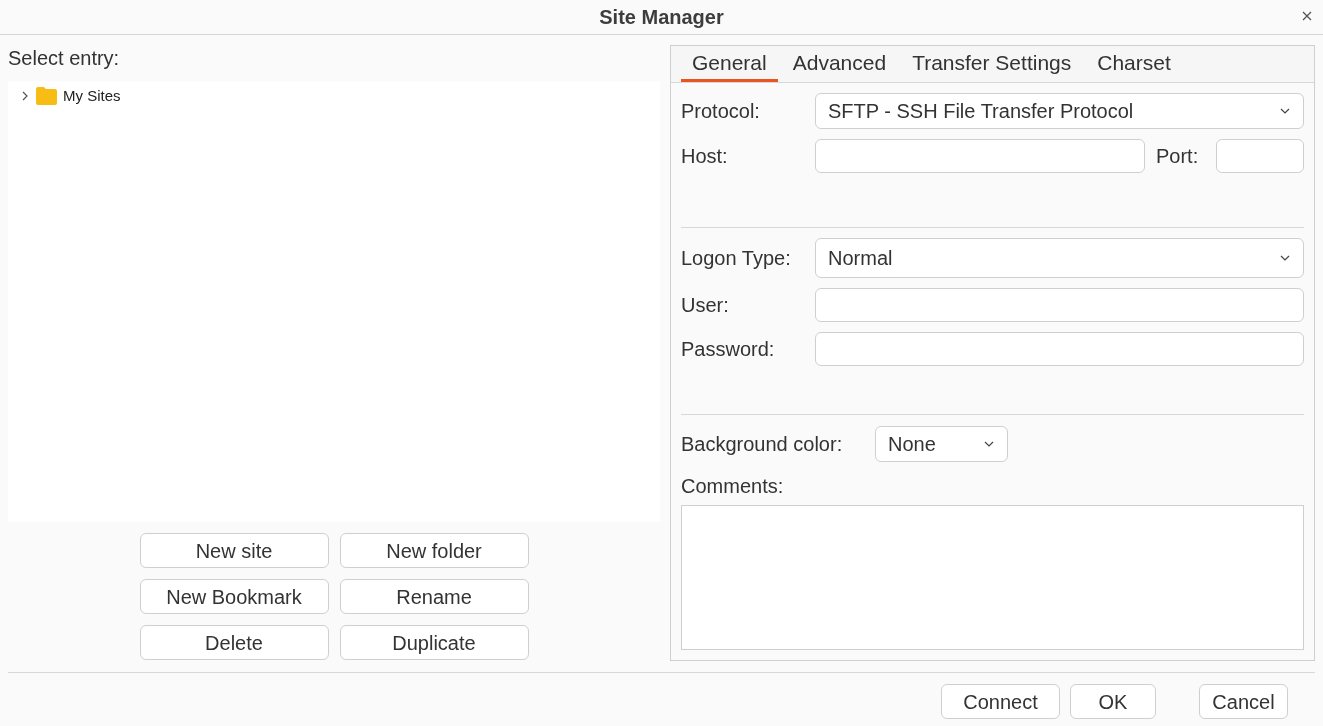 This screenshot has width=1323, height=726. I want to click on tab: Charset, so click(1134, 64).